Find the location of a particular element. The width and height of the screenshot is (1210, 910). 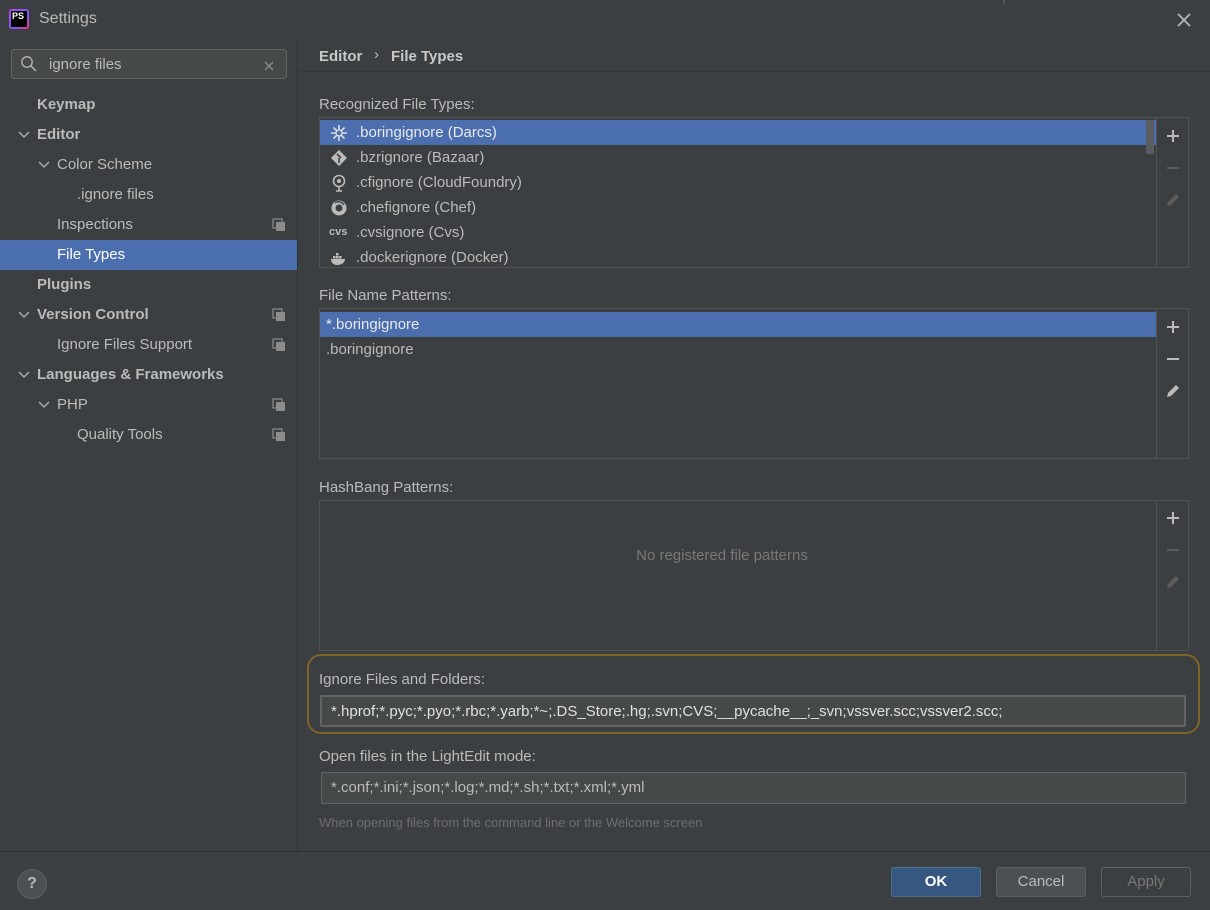

sidebar-item-label: Keymap is located at coordinates (66, 104).